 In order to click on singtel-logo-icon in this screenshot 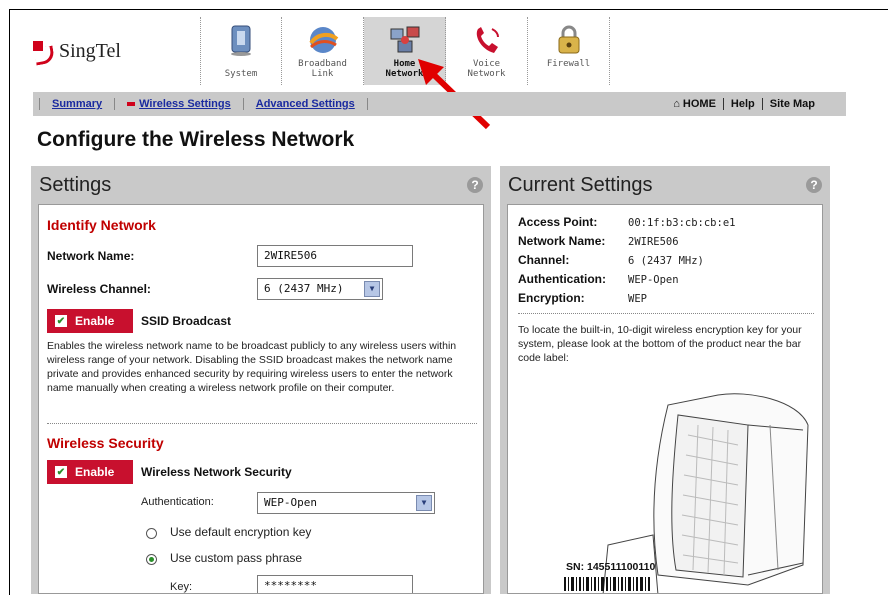, I will do `click(44, 53)`.